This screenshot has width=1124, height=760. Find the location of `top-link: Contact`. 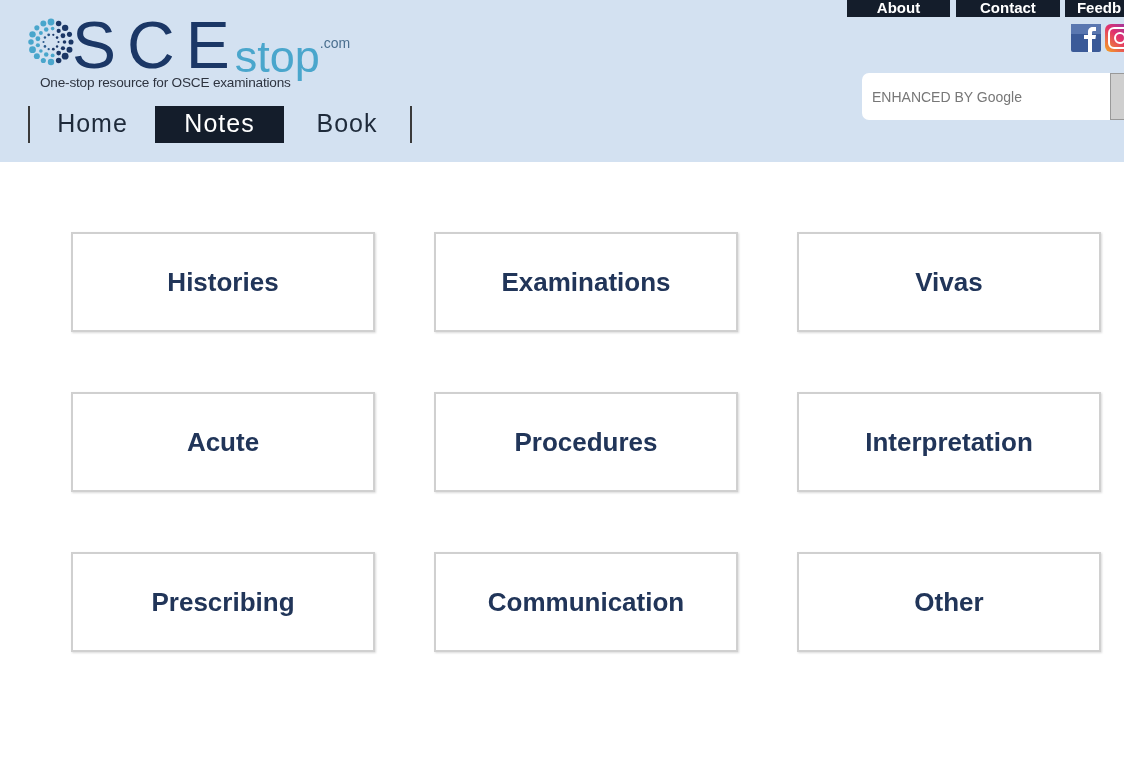

top-link: Contact is located at coordinates (1007, 8).